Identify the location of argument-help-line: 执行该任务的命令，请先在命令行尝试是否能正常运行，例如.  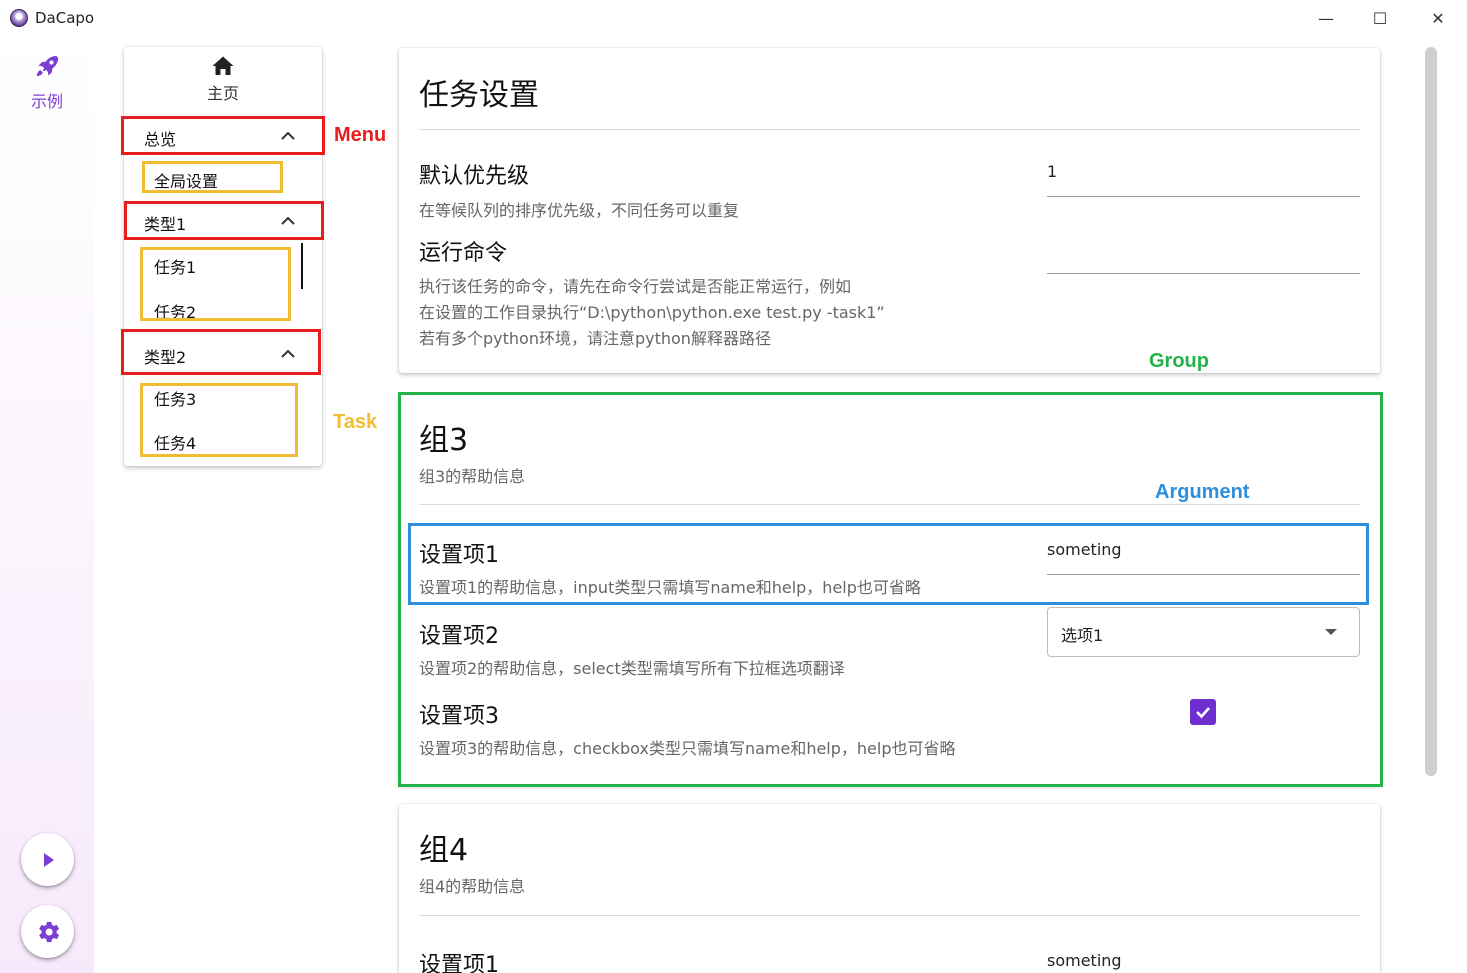
(635, 286).